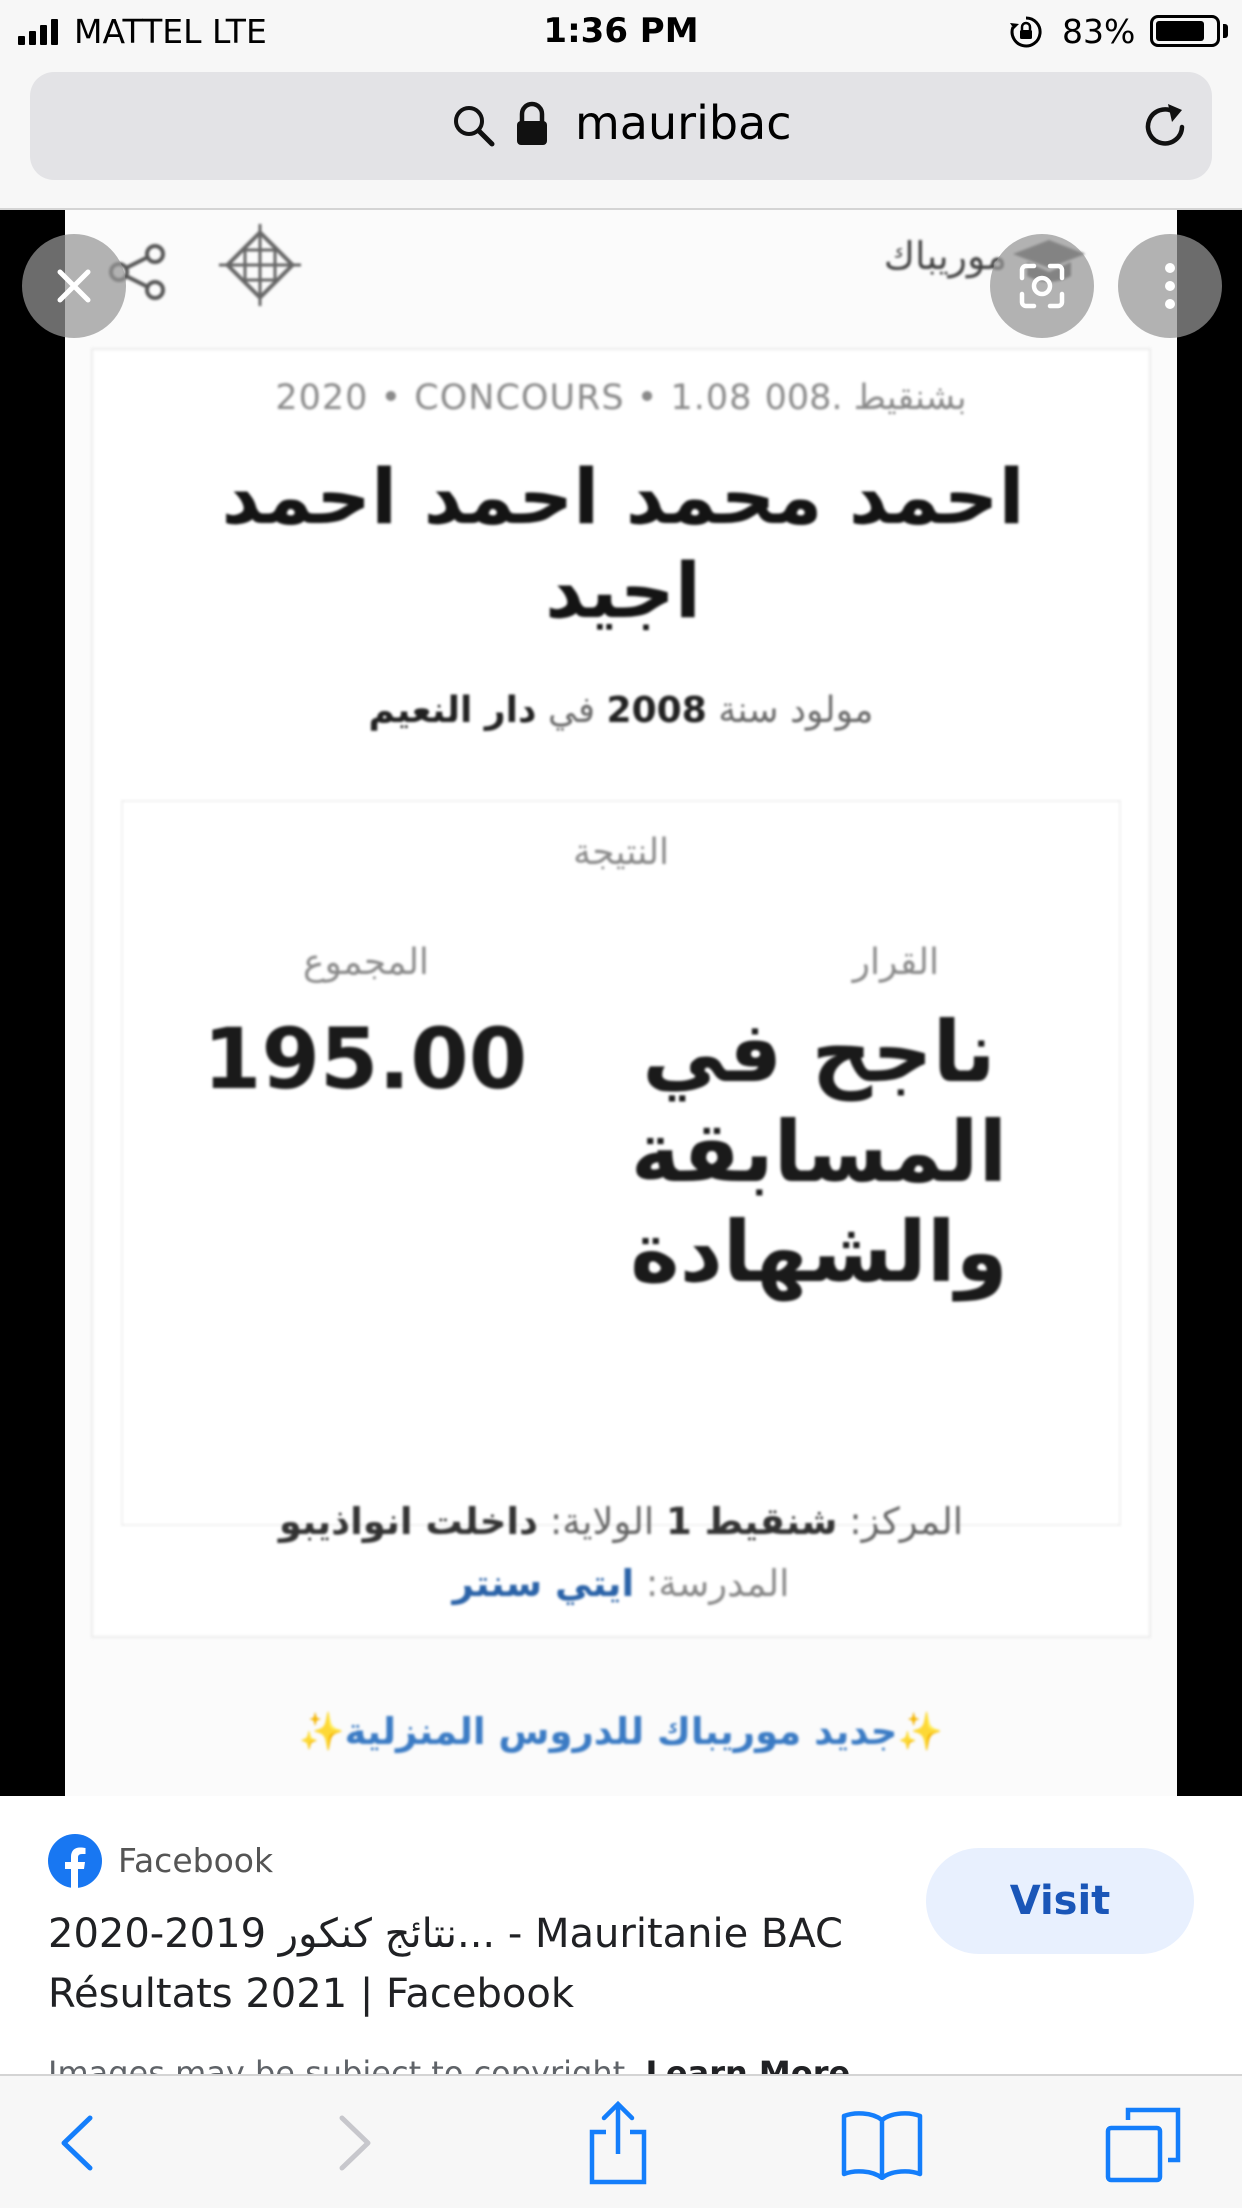 This screenshot has width=1242, height=2208. I want to click on promo-banner: ✨جديد موريباك للدروس المنزلية✨, so click(621, 1732).